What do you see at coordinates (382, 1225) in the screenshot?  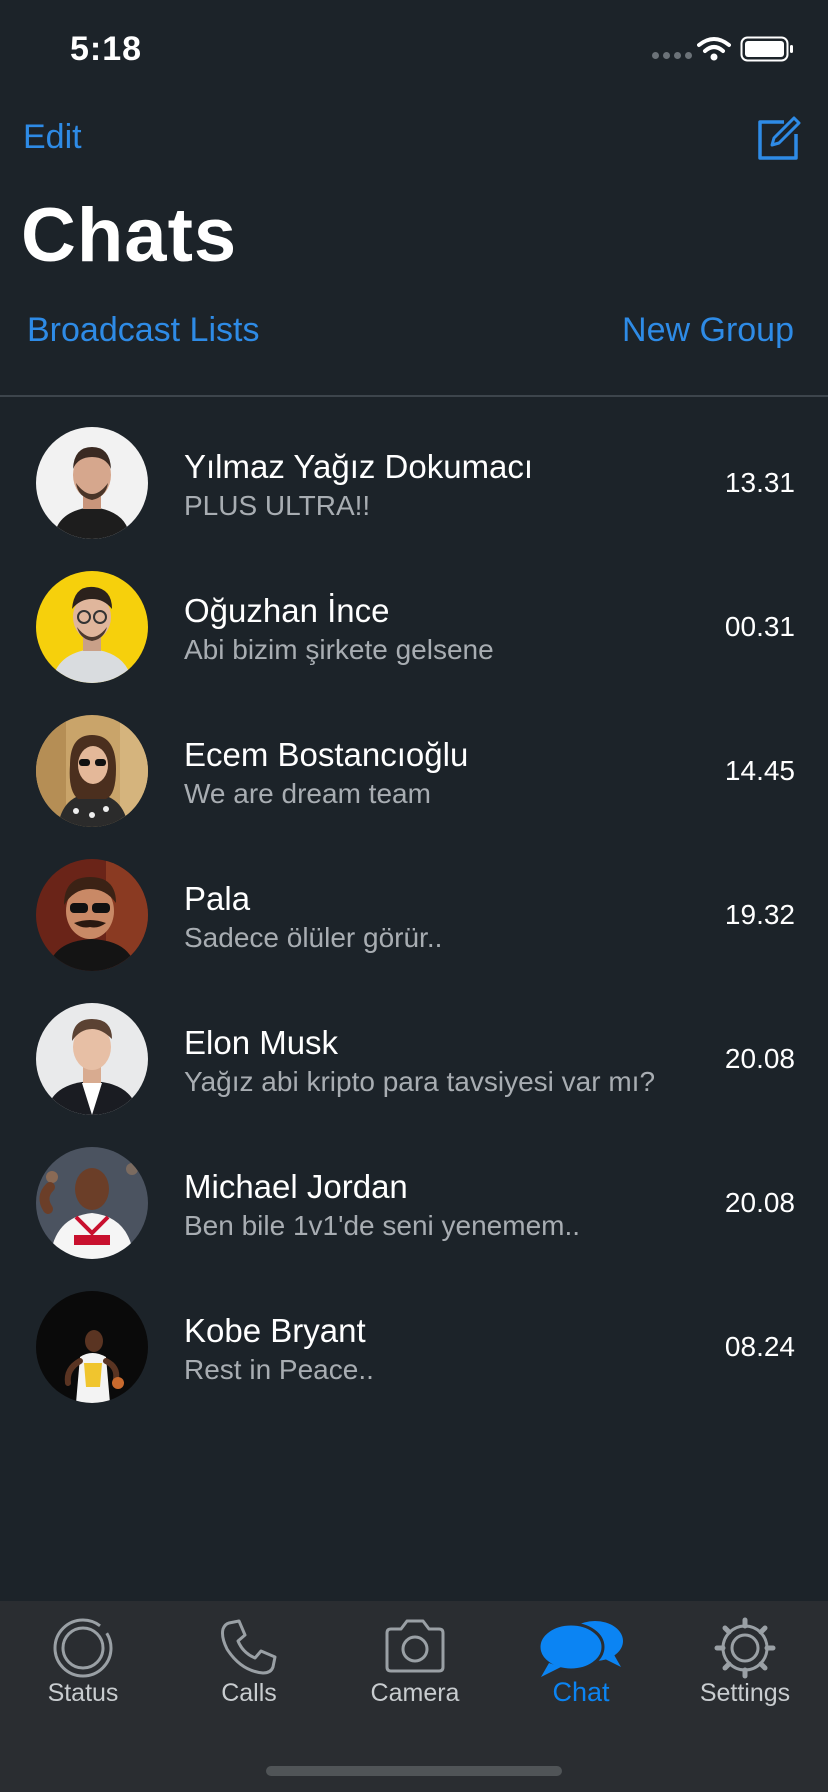 I see `chat-preview: Ben bile 1v1'de seni yenemem..` at bounding box center [382, 1225].